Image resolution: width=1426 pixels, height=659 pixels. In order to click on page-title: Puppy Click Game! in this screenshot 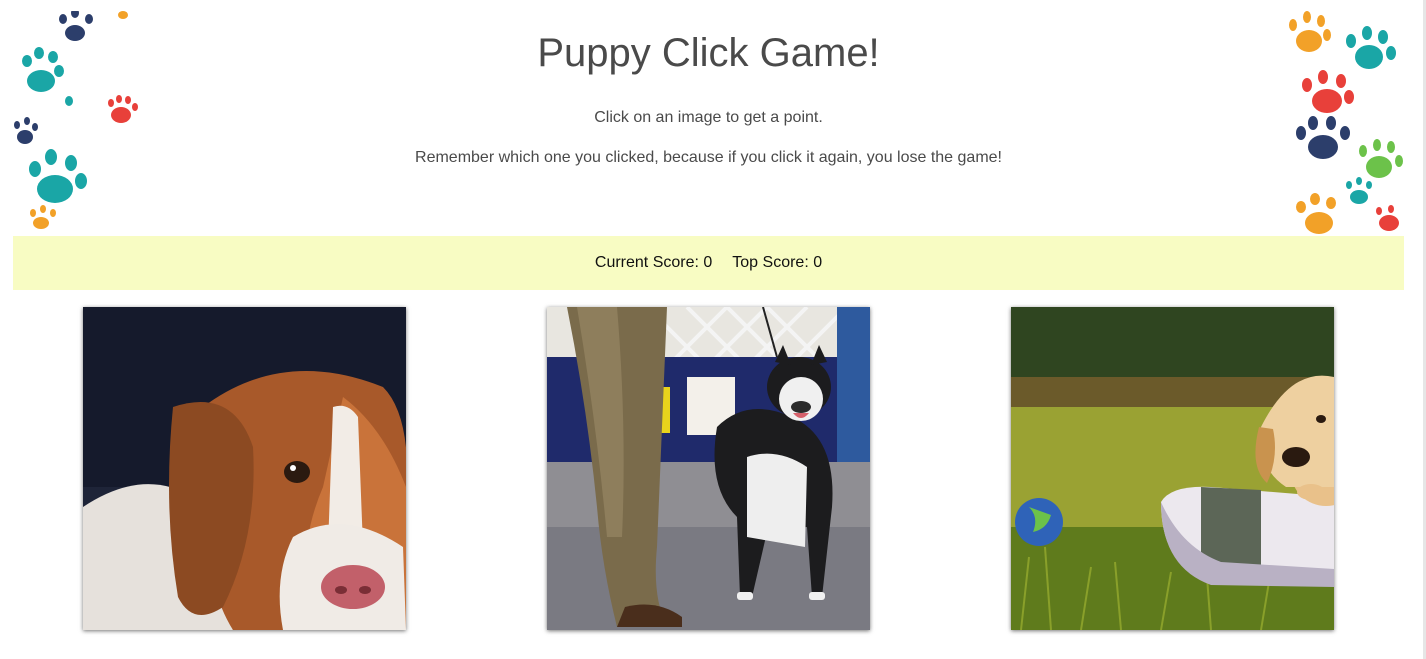, I will do `click(708, 53)`.